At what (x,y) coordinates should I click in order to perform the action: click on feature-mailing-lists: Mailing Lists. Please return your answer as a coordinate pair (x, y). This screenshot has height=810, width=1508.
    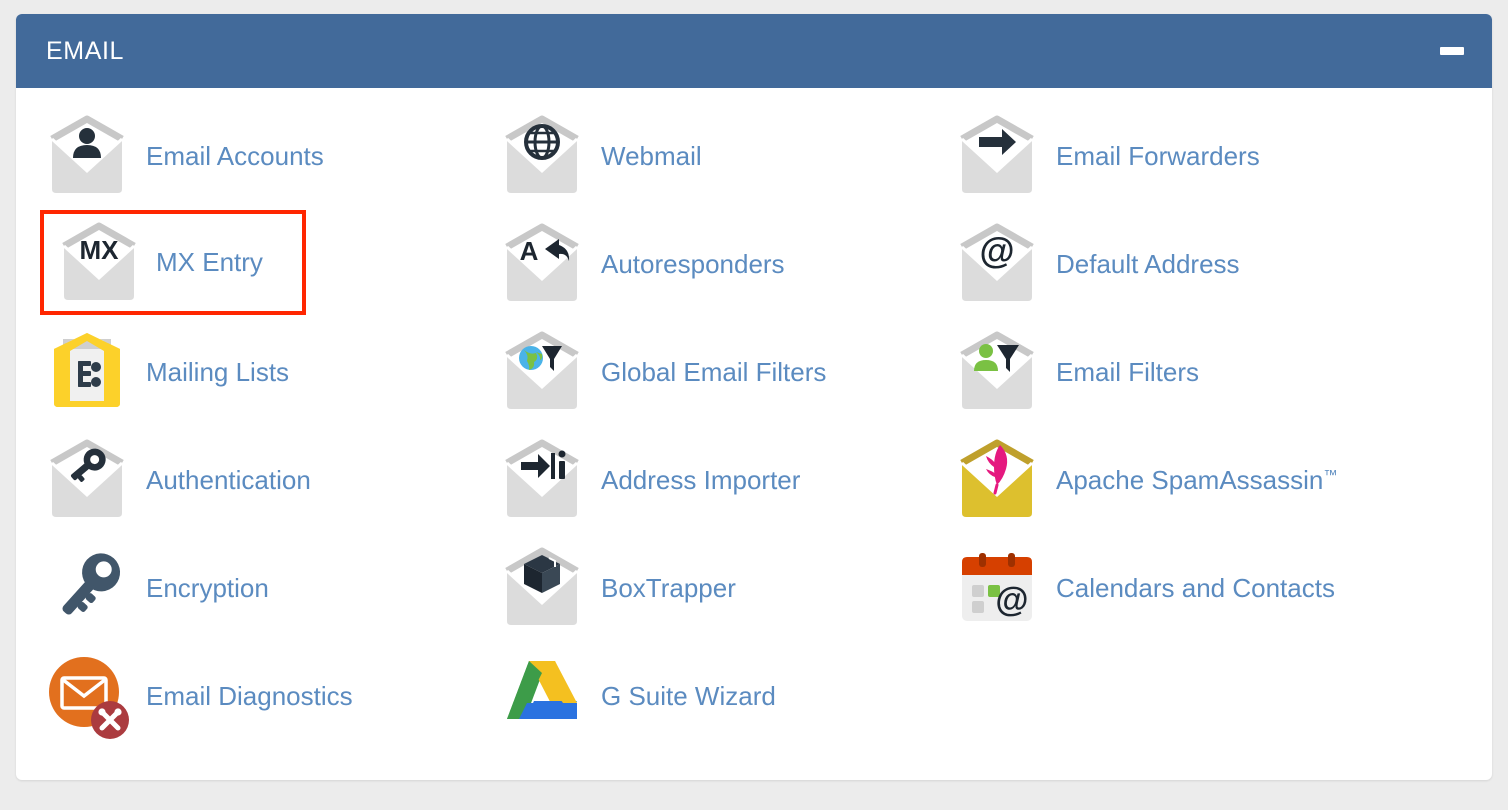
    Looking at the image, I should click on (271, 372).